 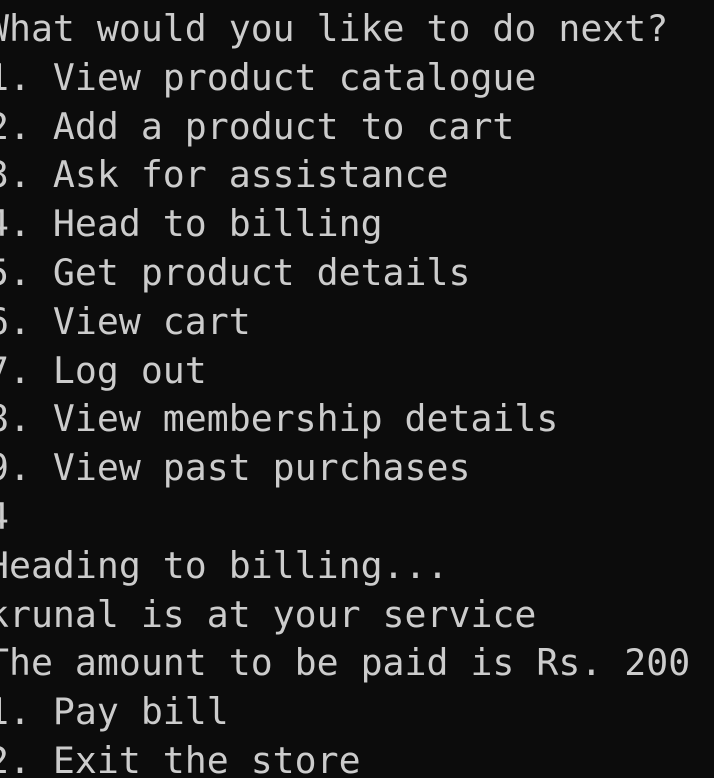 What do you see at coordinates (279, 419) in the screenshot?
I see `menu-option-membership-details: 8. View membership details` at bounding box center [279, 419].